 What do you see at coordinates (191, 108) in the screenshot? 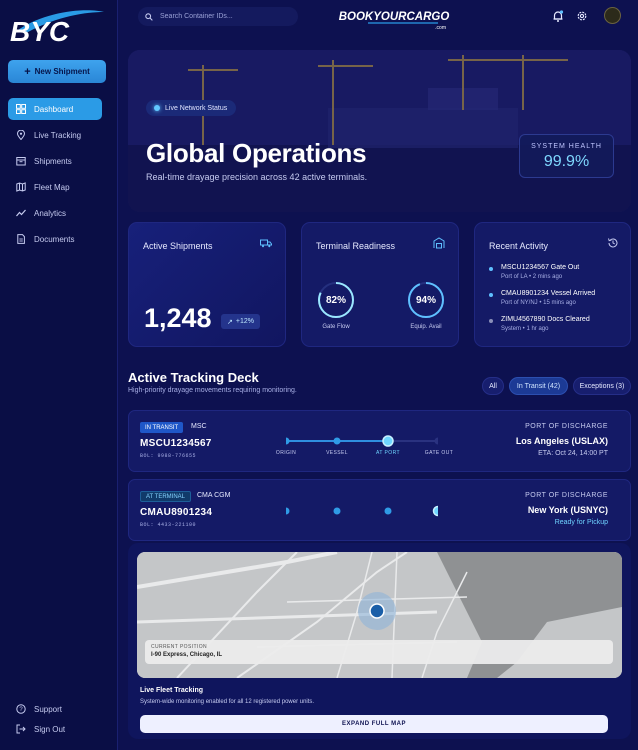
I see `live-status-pill: Live Network Status` at bounding box center [191, 108].